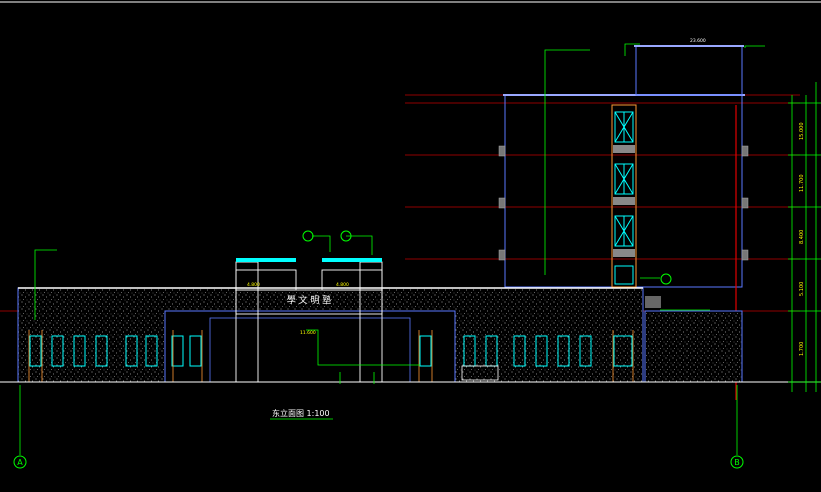 The width and height of the screenshot is (821, 492). I want to click on section-markers, so click(487, 257).